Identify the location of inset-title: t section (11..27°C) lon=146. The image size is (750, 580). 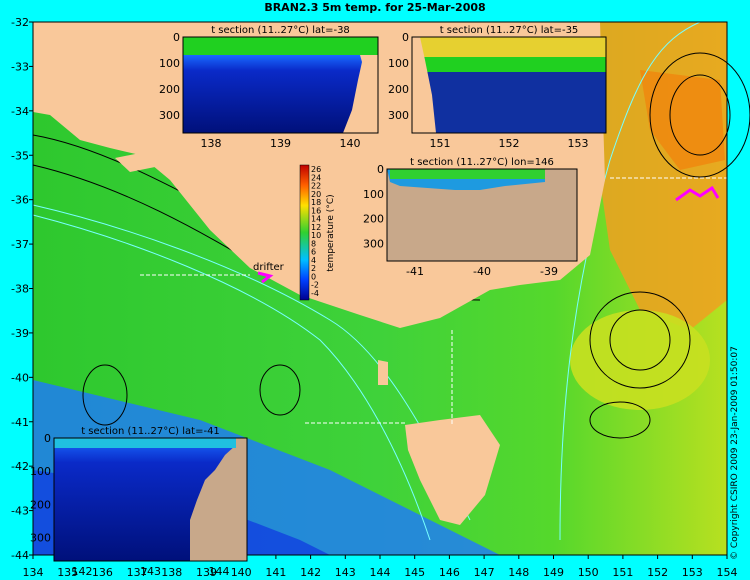
(482, 162).